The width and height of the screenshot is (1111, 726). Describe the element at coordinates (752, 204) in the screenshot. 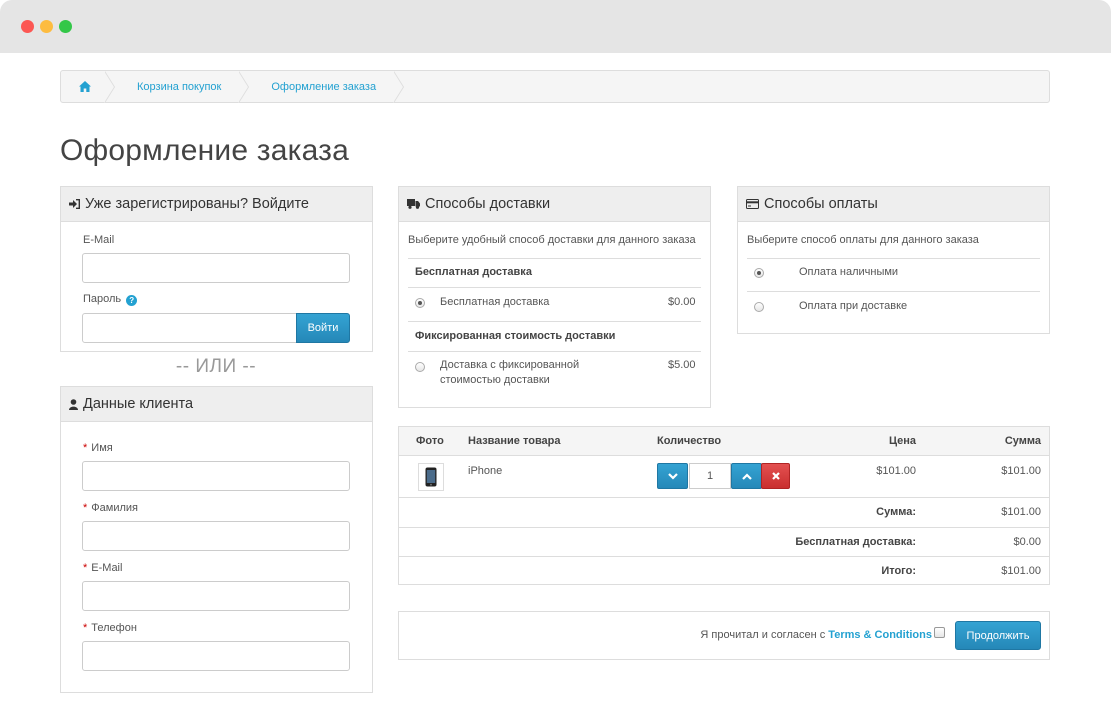

I see `credit-card-icon` at that location.